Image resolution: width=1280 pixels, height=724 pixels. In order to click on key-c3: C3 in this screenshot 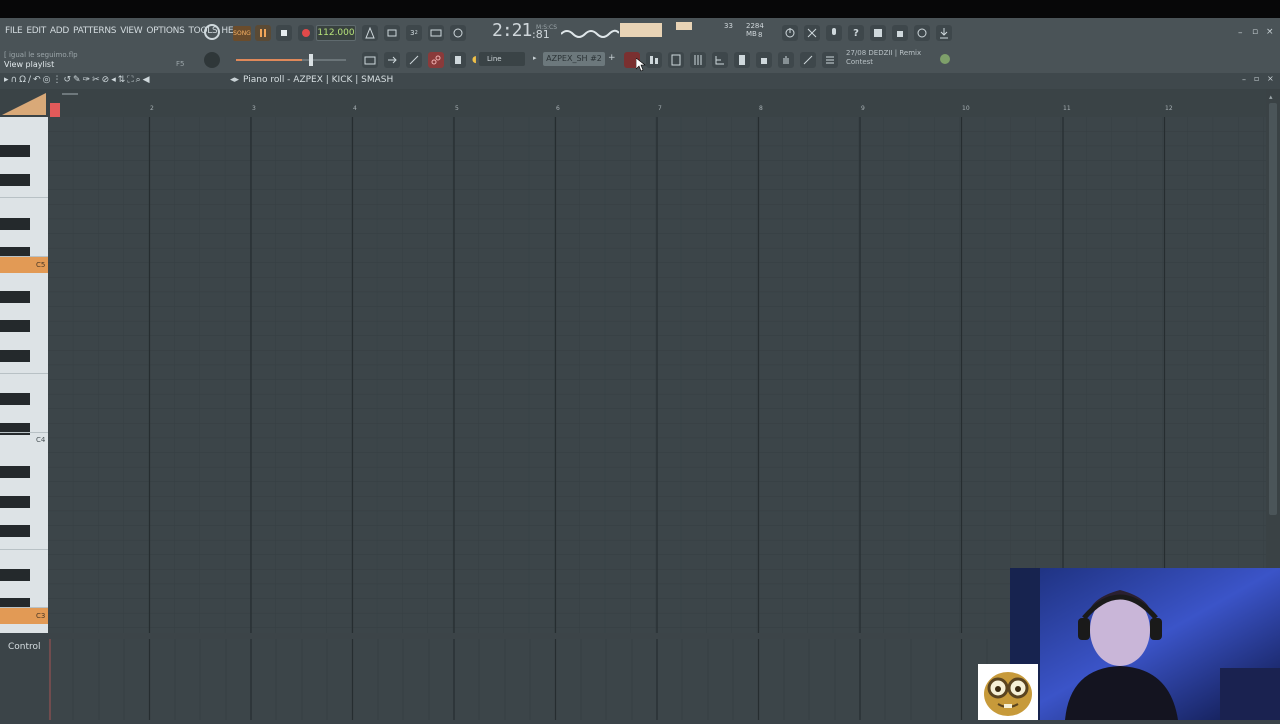, I will do `click(24, 616)`.